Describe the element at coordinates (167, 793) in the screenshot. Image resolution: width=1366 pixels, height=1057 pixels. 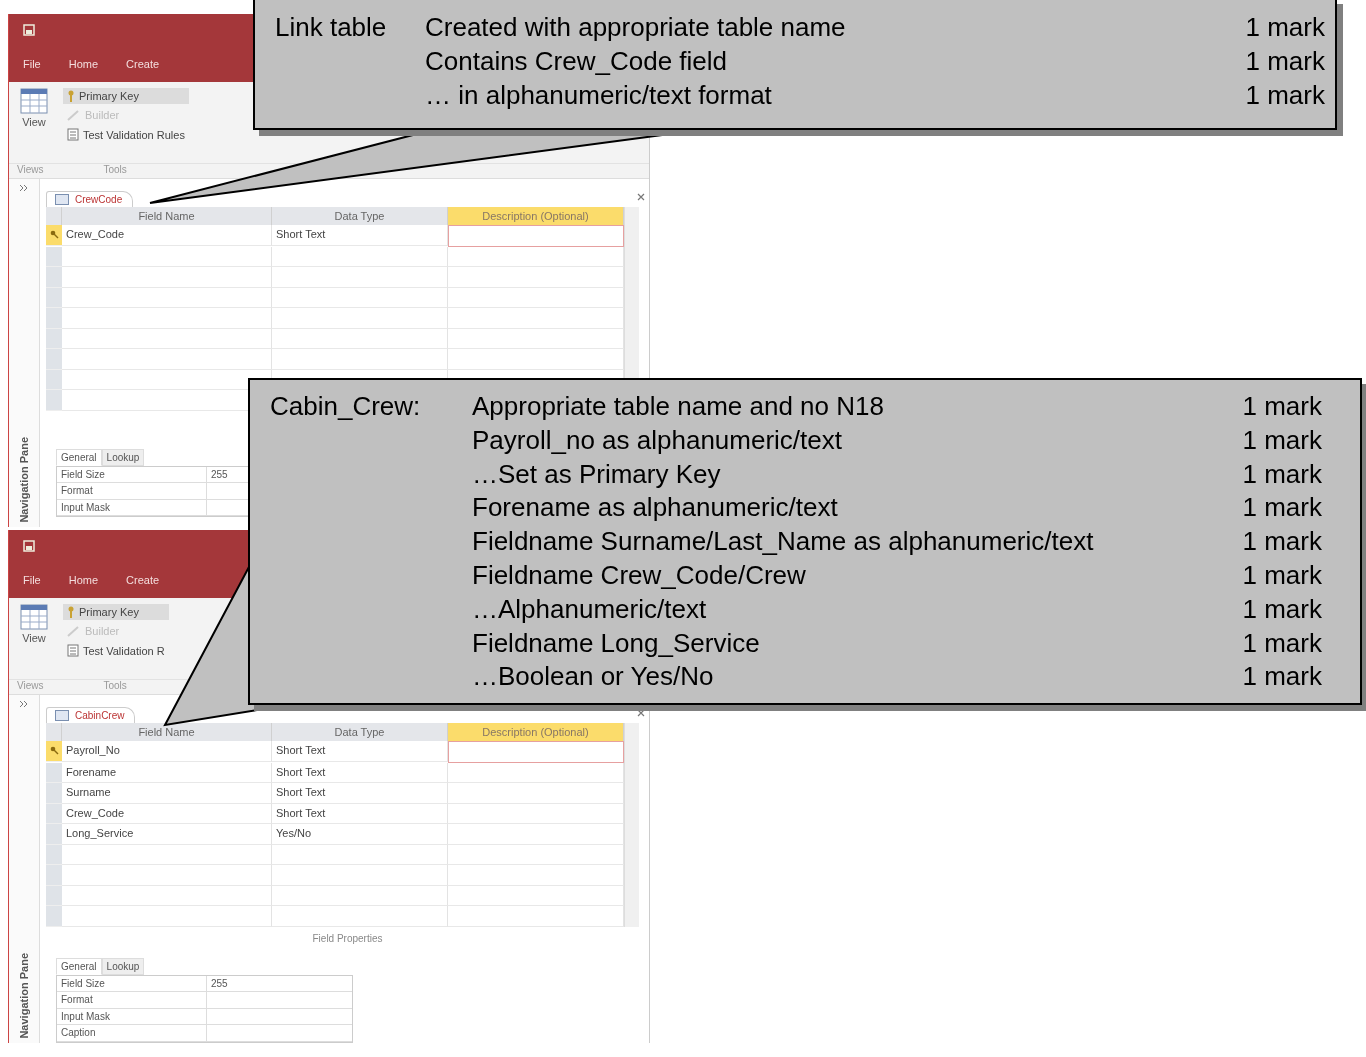
I see `table-cell: Surname` at that location.